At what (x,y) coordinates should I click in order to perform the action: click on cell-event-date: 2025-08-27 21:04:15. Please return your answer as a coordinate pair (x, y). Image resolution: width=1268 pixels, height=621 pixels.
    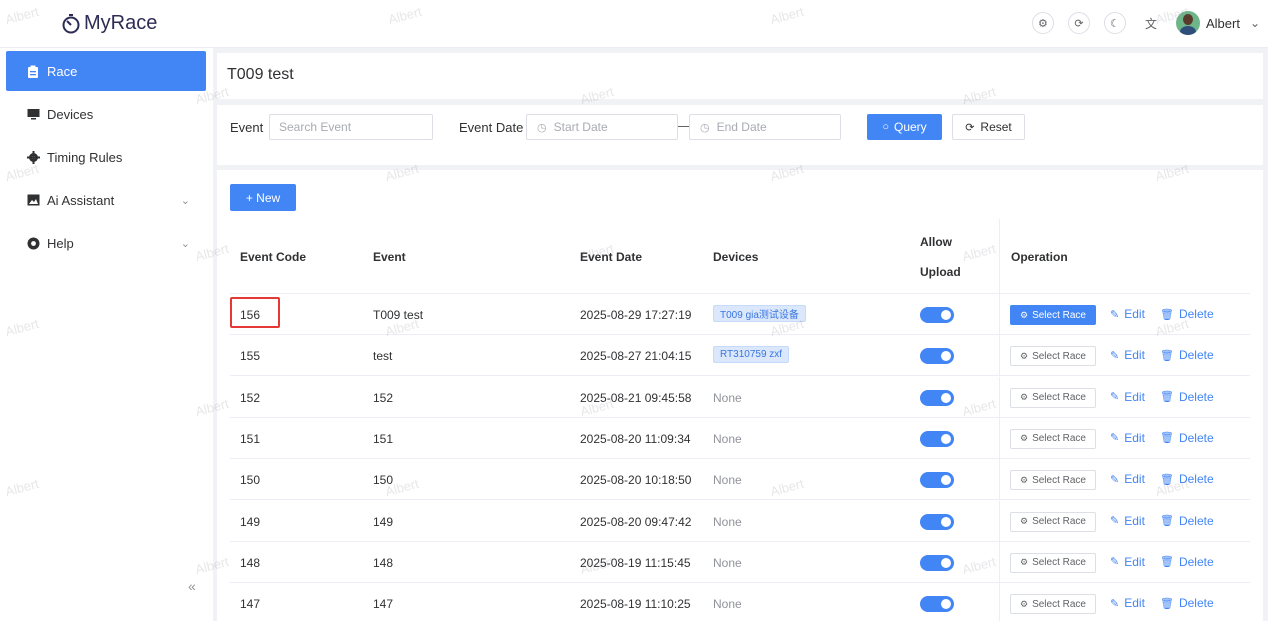
    Looking at the image, I should click on (636, 356).